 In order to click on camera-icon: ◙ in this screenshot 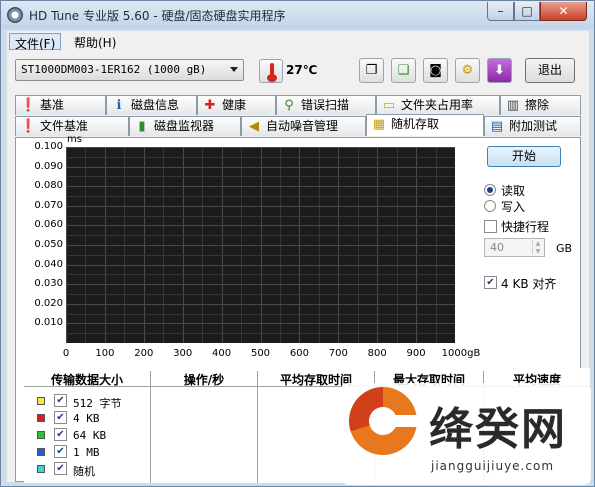, I will do `click(435, 70)`.